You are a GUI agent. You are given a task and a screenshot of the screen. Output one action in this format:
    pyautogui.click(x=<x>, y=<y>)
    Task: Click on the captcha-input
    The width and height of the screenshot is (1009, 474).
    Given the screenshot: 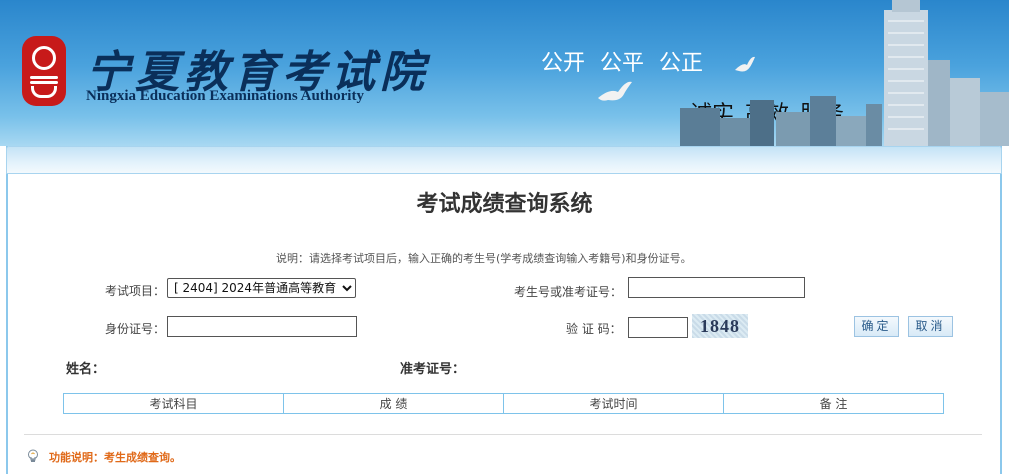 What is the action you would take?
    pyautogui.click(x=658, y=327)
    